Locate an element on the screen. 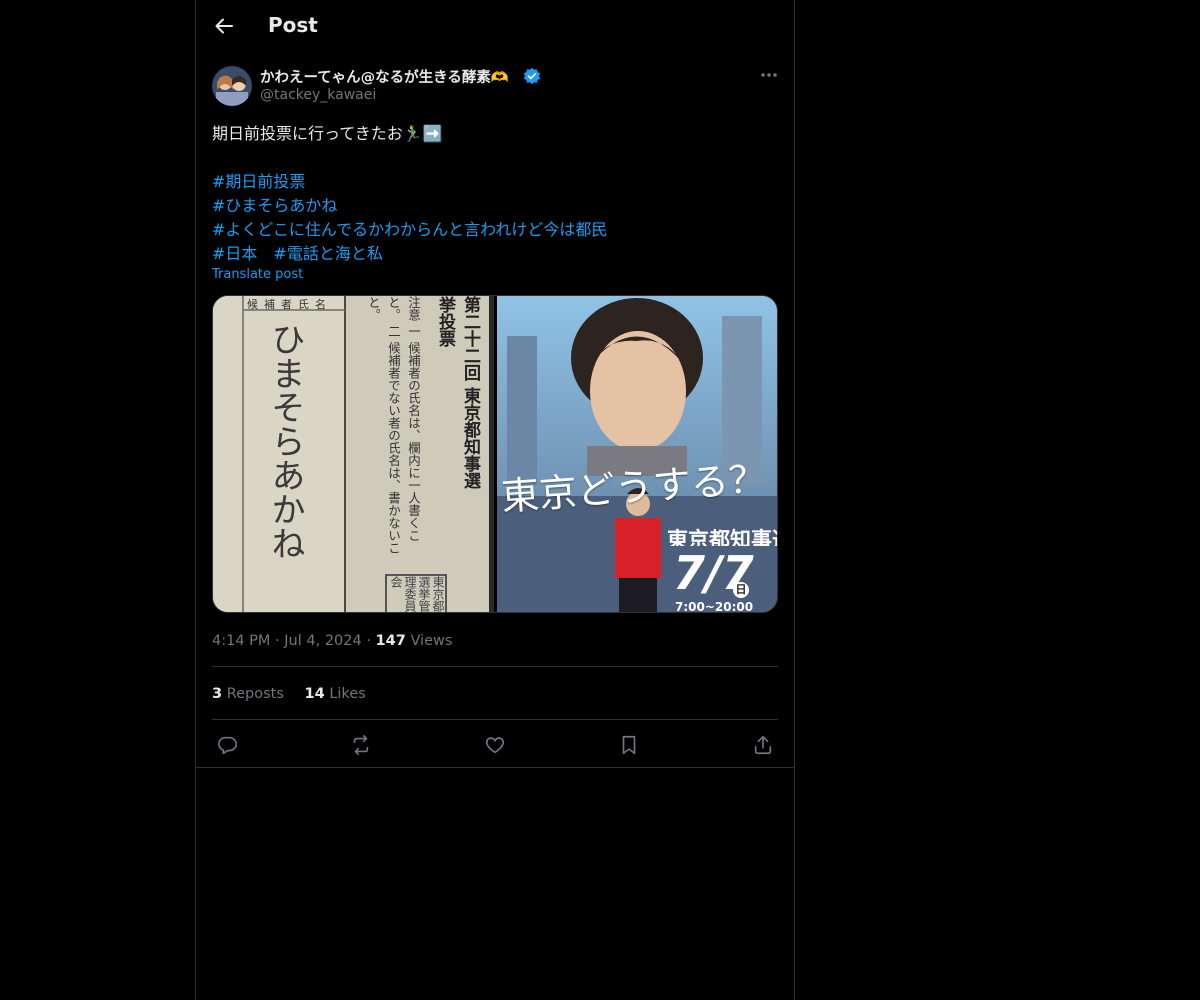  post-meta: 4:14 PM · Jul 4, 2024 · 147 Views is located at coordinates (332, 641).